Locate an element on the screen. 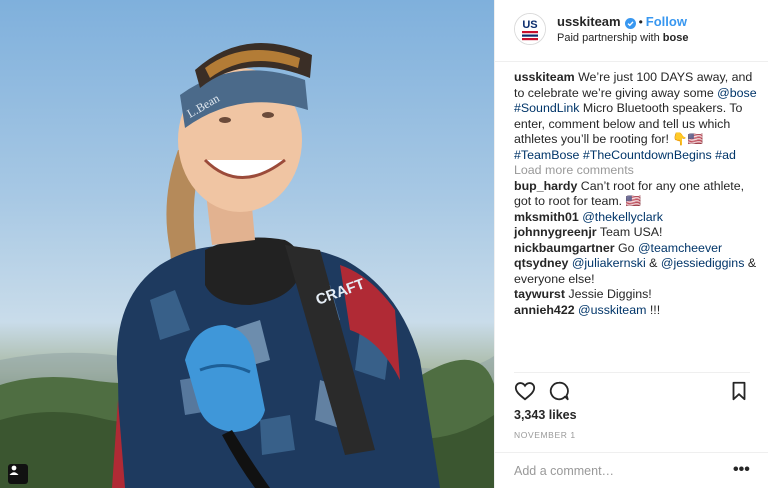 The height and width of the screenshot is (488, 768). partner-name-link: bose is located at coordinates (676, 38).